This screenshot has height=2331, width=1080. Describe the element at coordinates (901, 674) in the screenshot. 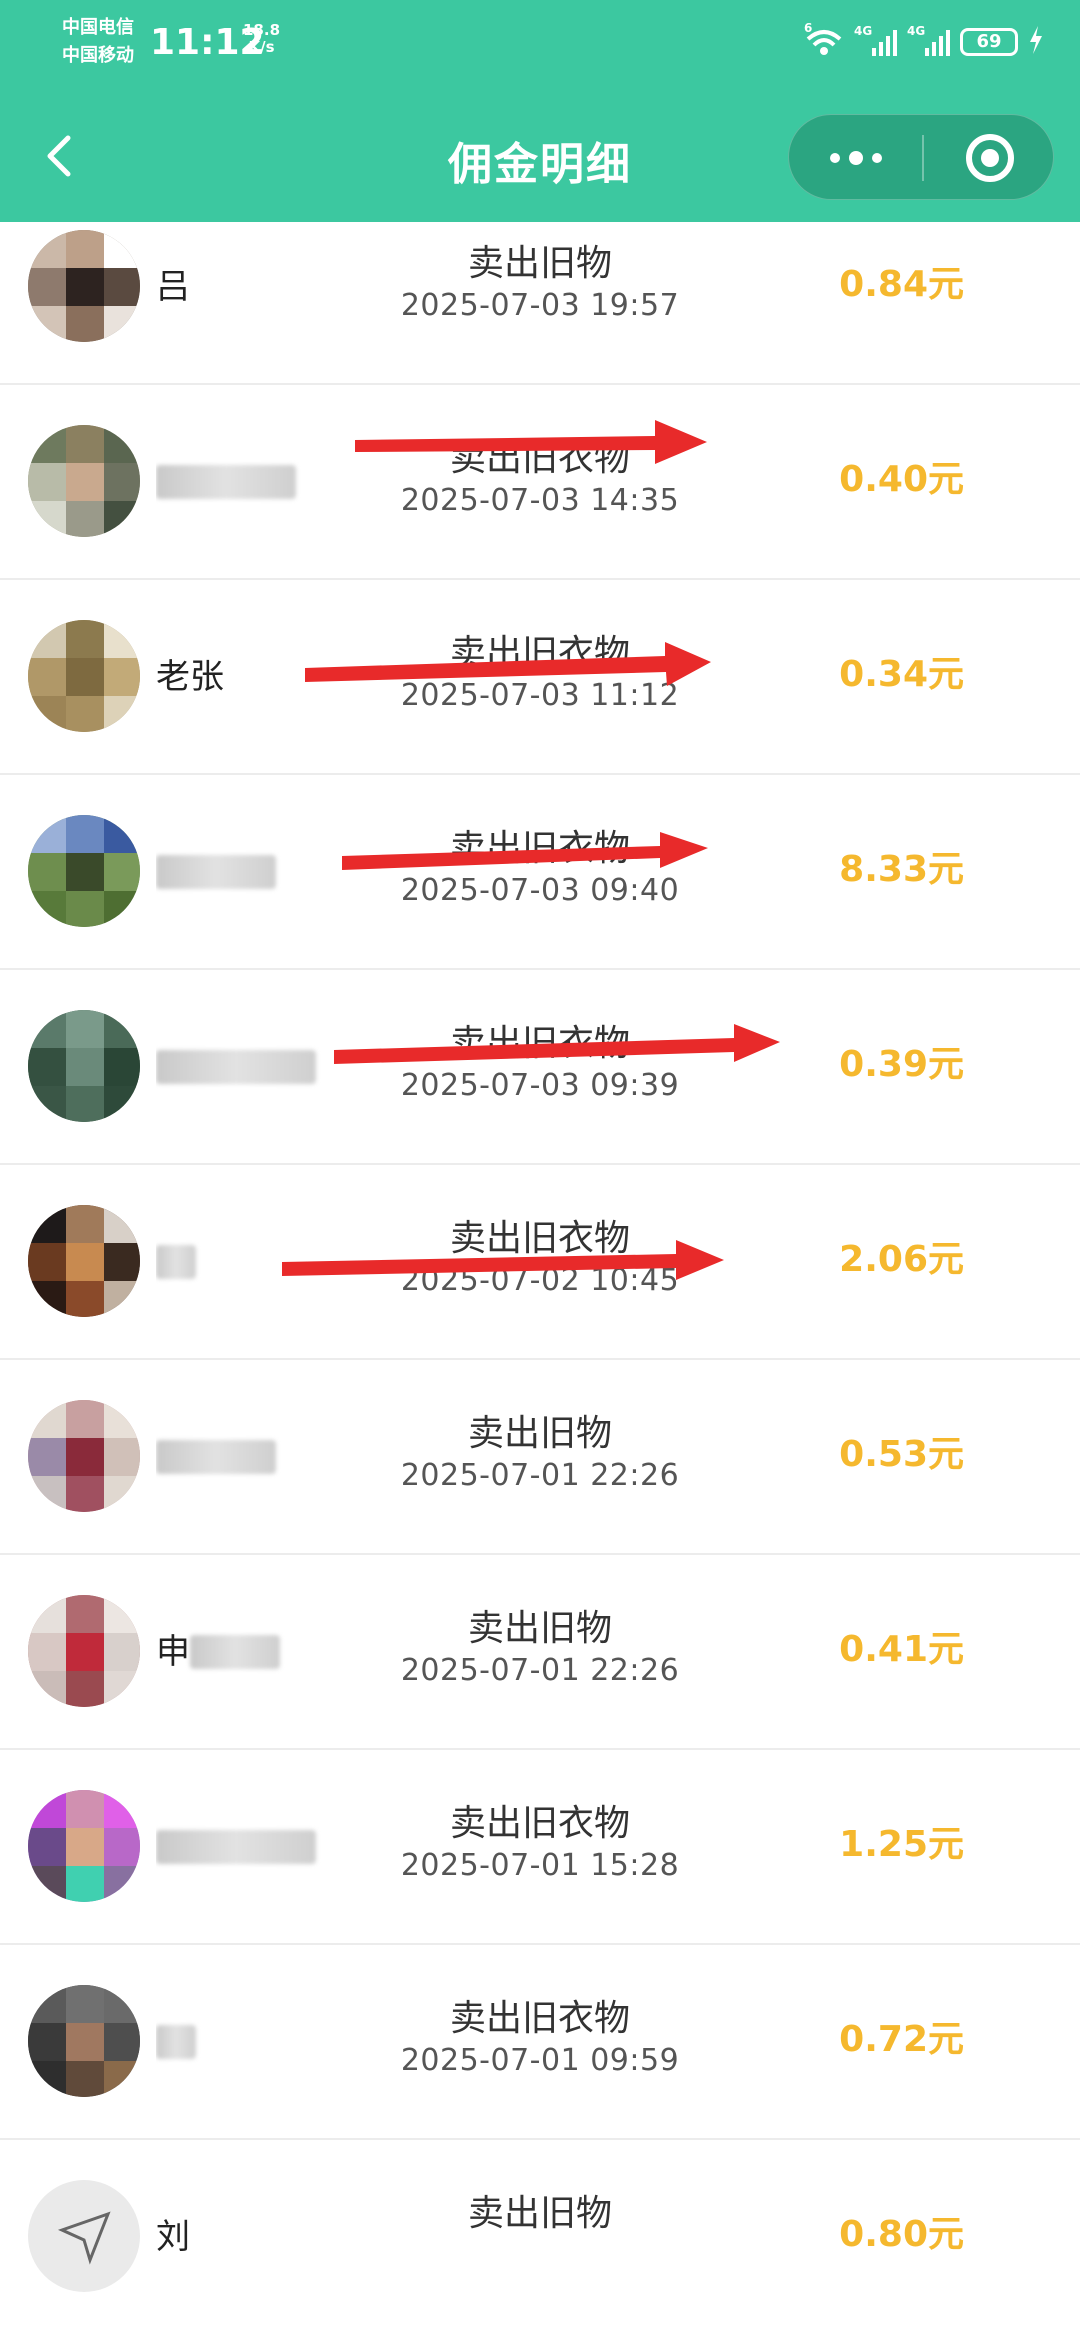

I see `commission-amount: 0.34元` at that location.